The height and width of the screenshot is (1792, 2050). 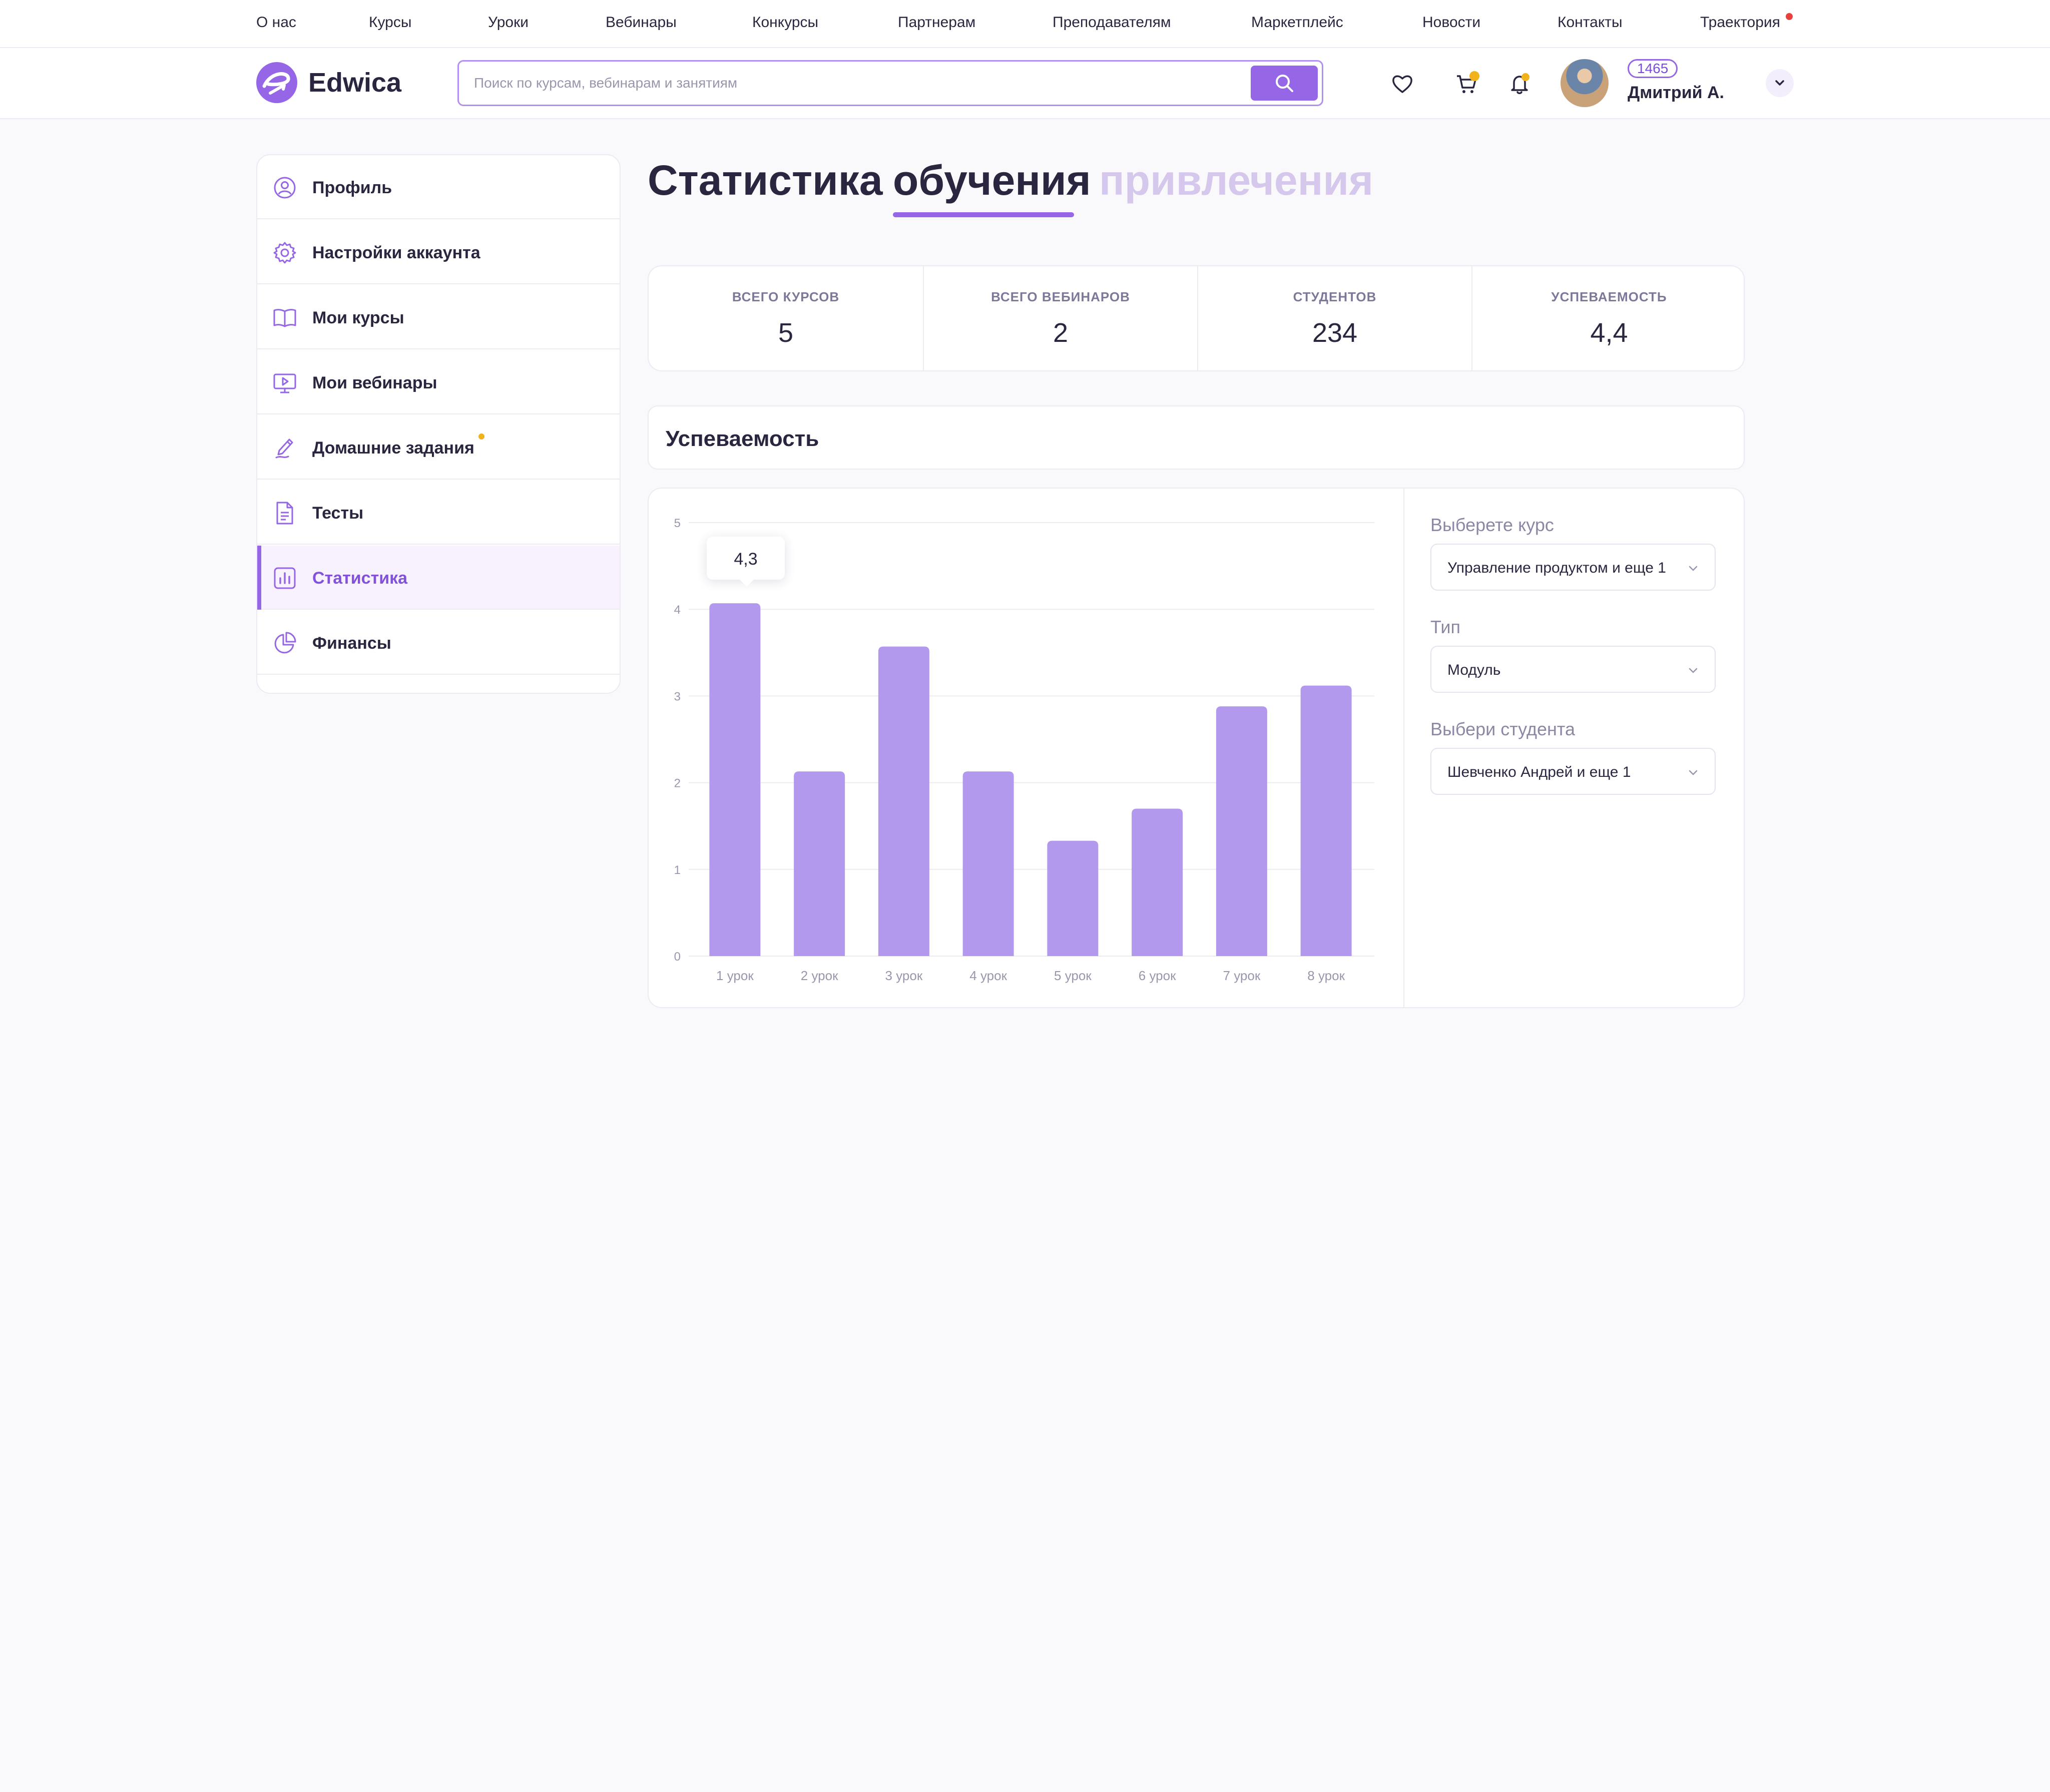 What do you see at coordinates (285, 578) in the screenshot?
I see `bar-chart-icon` at bounding box center [285, 578].